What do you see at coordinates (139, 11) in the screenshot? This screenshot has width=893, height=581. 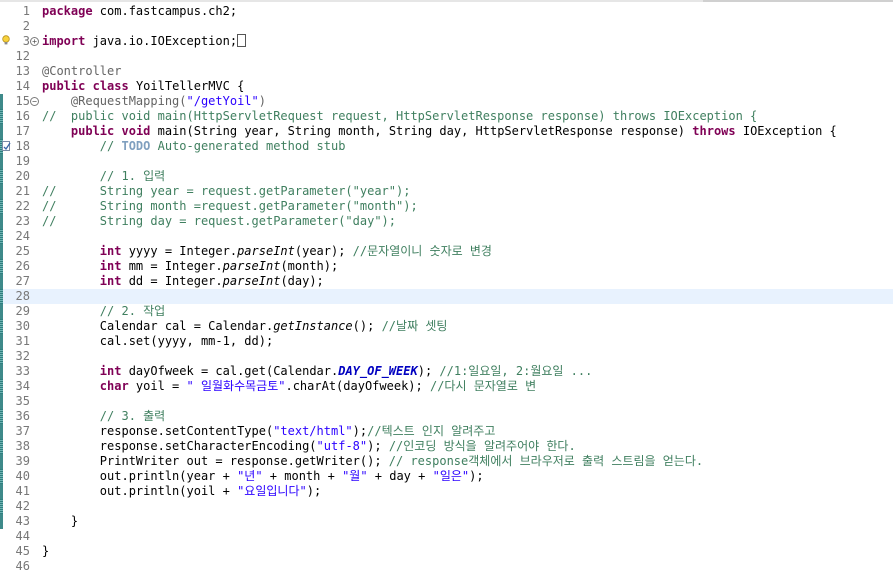 I see `code-text: package com.fastcampus.ch2;` at bounding box center [139, 11].